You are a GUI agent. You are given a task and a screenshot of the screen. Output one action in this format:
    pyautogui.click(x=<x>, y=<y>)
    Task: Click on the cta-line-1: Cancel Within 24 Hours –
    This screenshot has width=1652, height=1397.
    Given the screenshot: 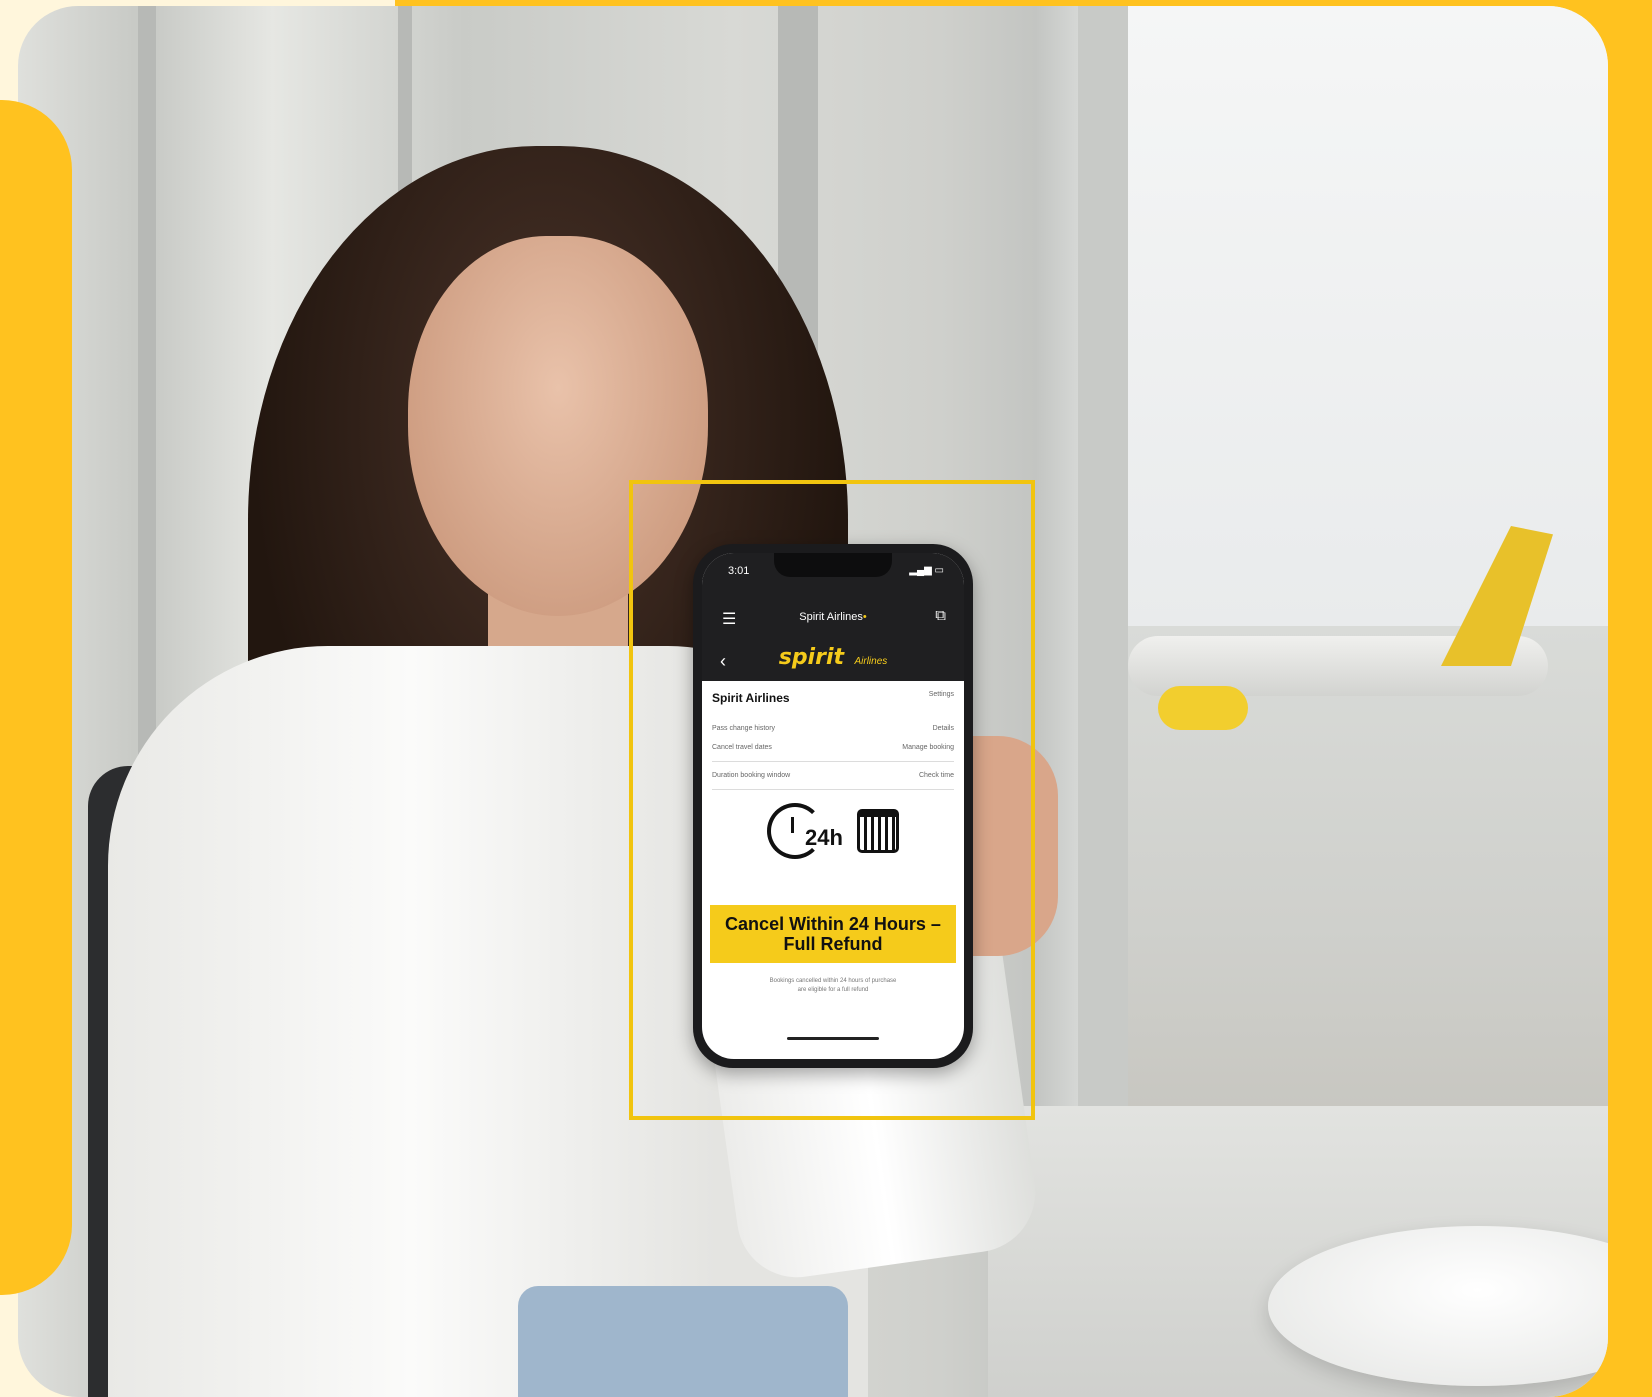 What is the action you would take?
    pyautogui.click(x=833, y=924)
    